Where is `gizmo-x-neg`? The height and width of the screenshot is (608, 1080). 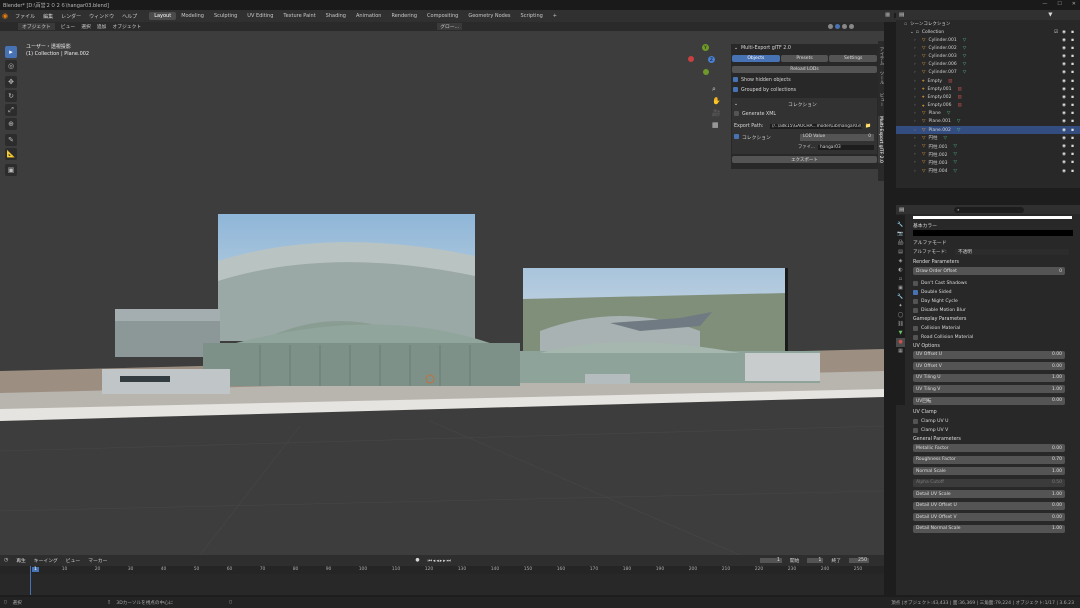 gizmo-x-neg is located at coordinates (691, 59).